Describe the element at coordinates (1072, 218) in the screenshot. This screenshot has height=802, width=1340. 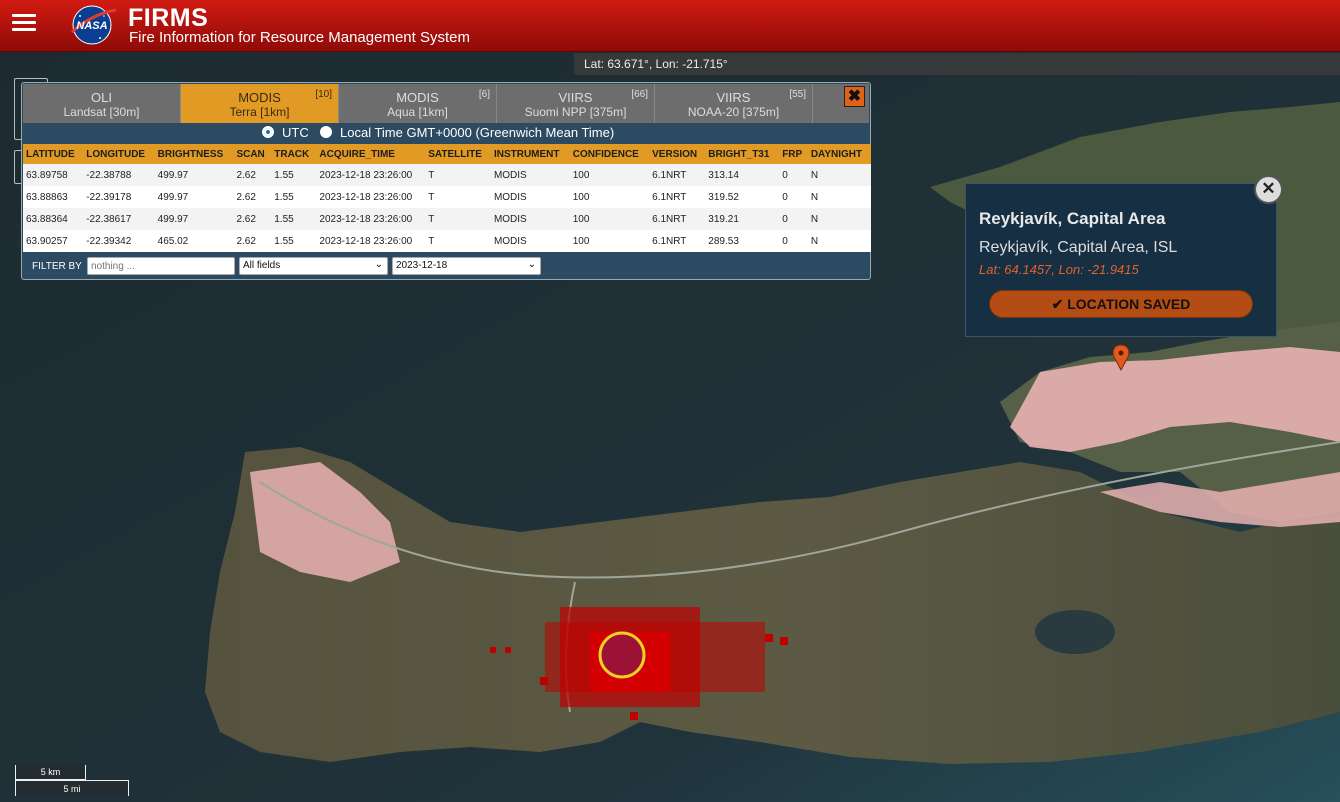
I see `popup-title: Reykjavík, Capital Area` at that location.